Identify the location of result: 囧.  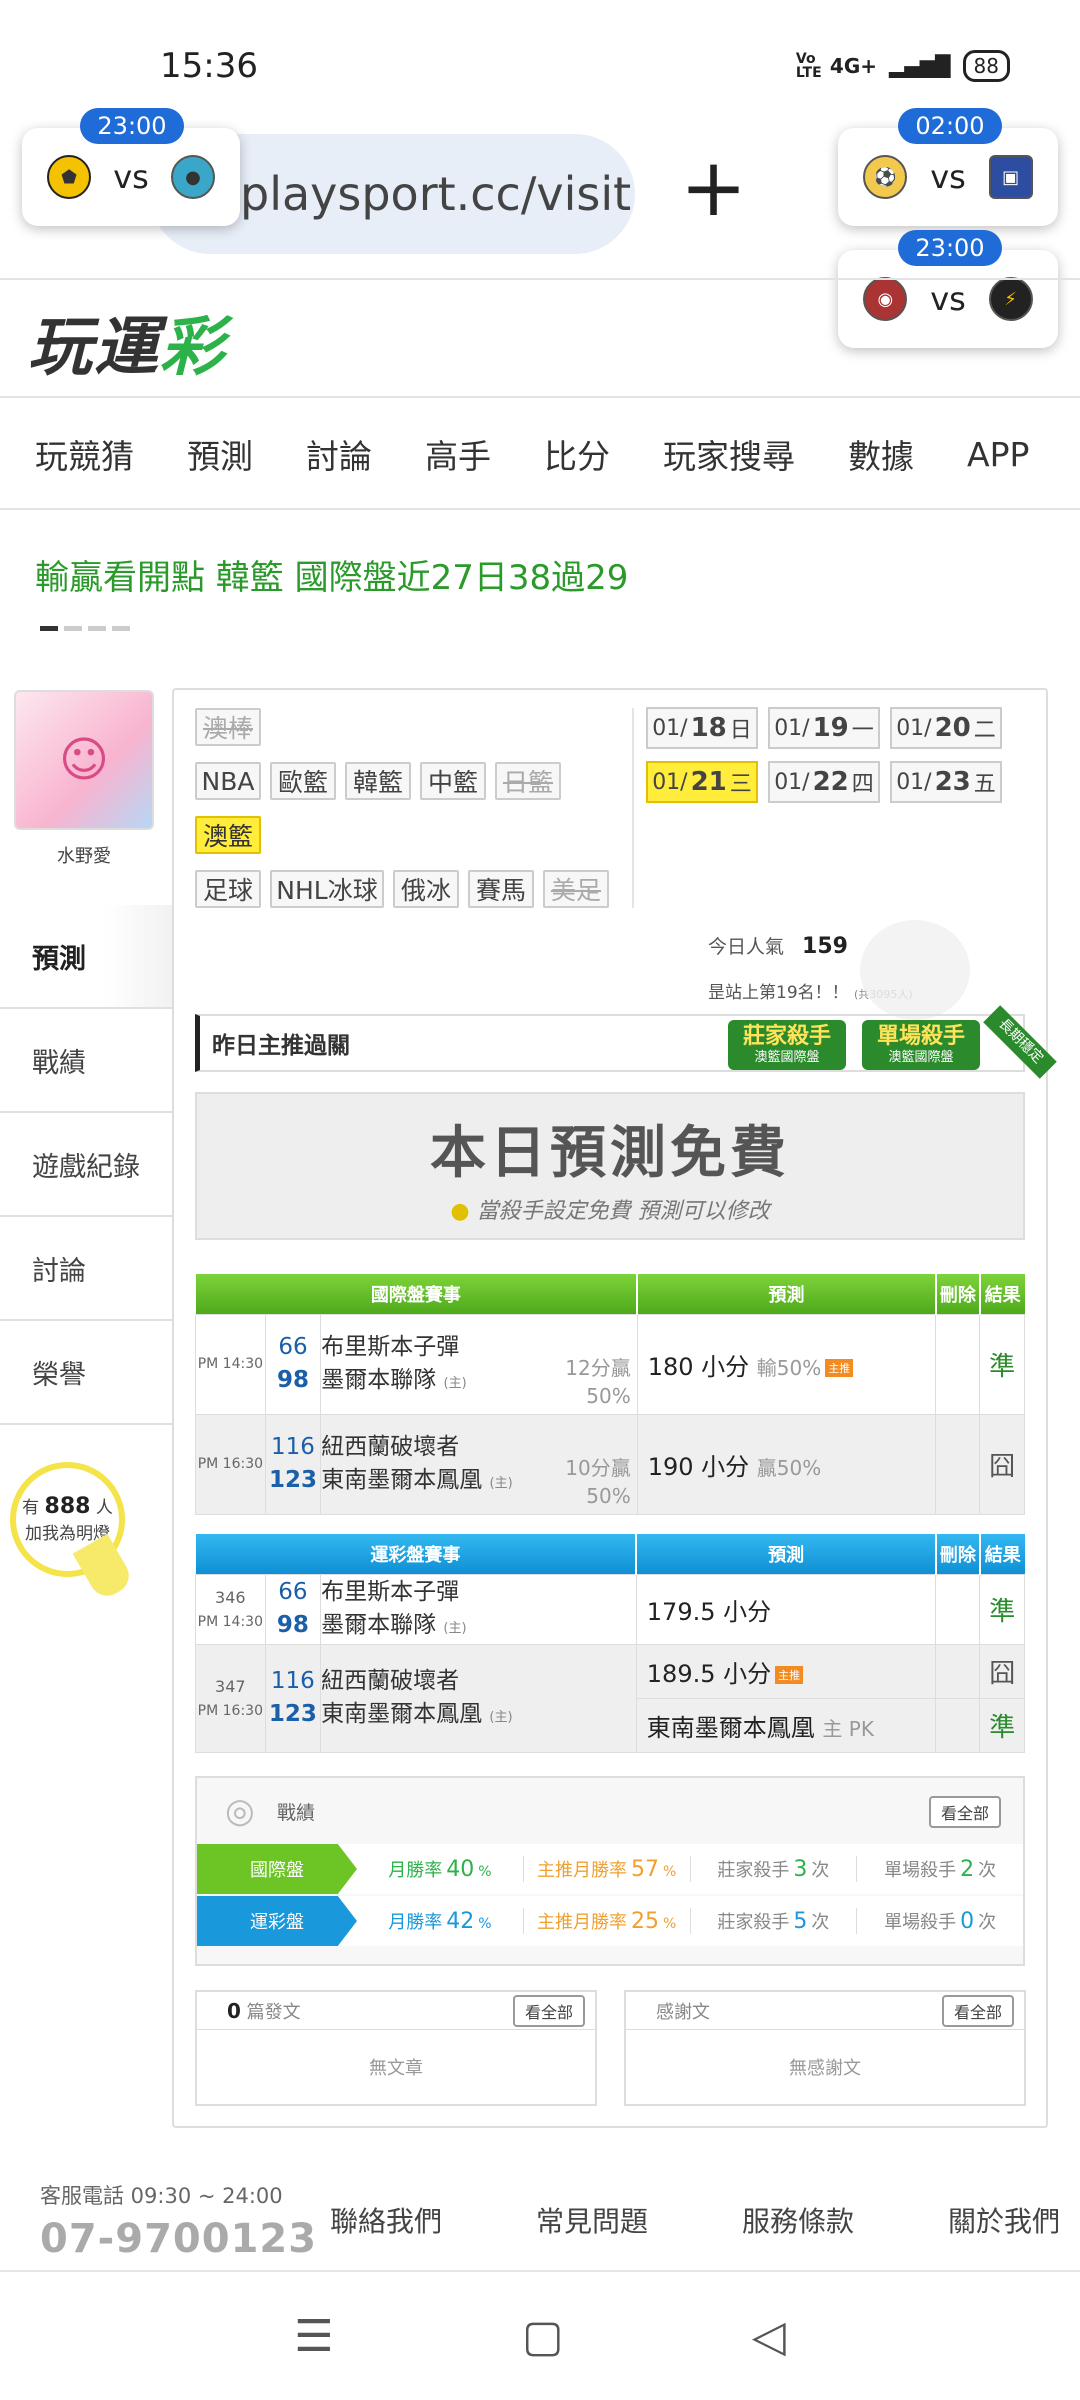
(1002, 1464).